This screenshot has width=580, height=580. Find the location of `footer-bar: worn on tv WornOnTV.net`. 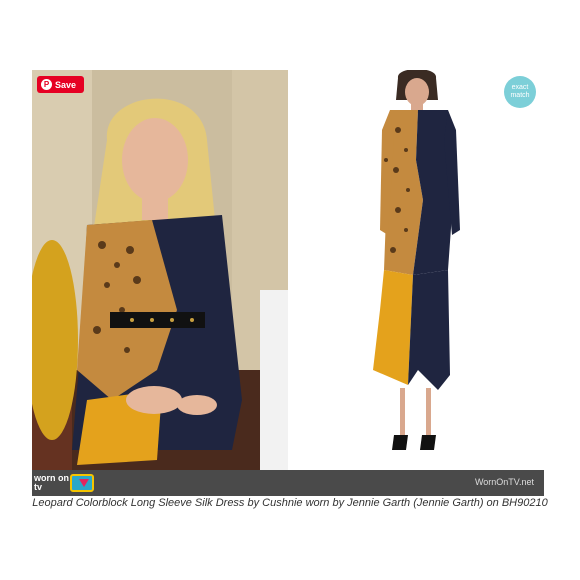

footer-bar: worn on tv WornOnTV.net is located at coordinates (288, 483).